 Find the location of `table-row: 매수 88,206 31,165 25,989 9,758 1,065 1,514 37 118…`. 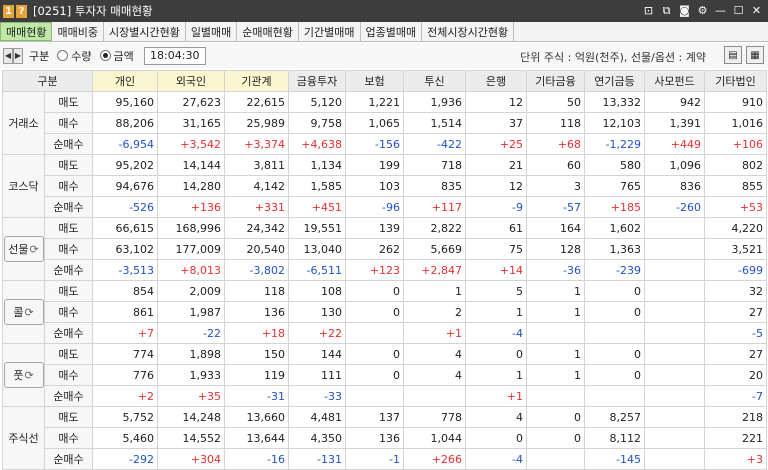

table-row: 매수 88,206 31,165 25,989 9,758 1,065 1,514 37 118… is located at coordinates (385, 123).